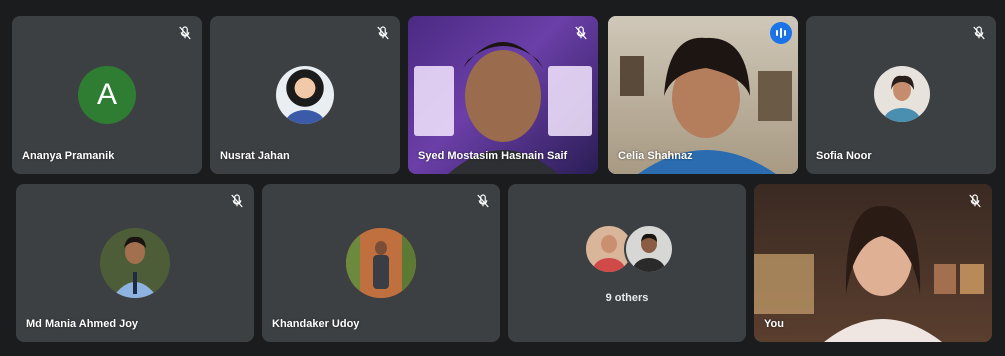 This screenshot has width=1005, height=356. I want to click on participant-tile-udoy: Khandaker Udoy, so click(381, 263).